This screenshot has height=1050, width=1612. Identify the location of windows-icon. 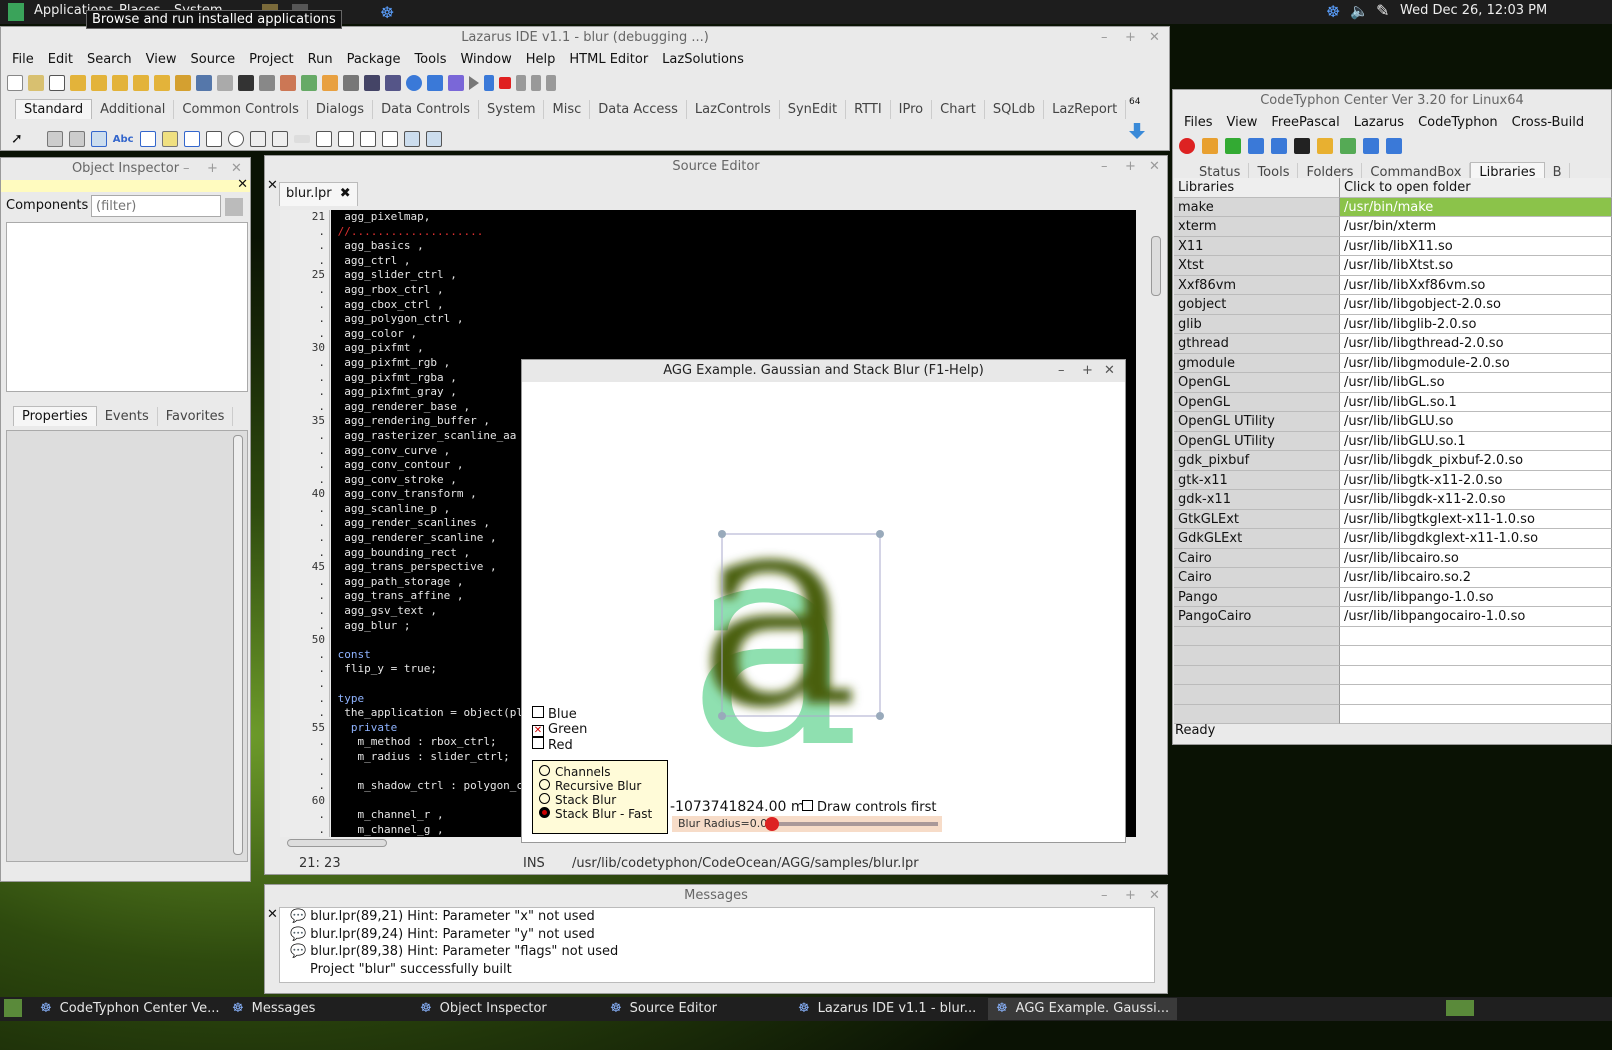
(1279, 146).